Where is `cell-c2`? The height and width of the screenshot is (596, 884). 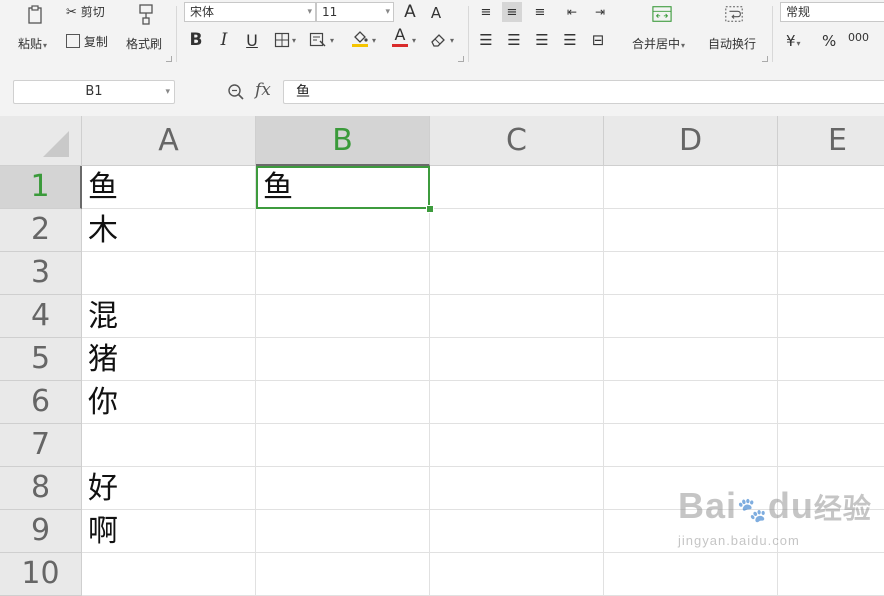
cell-c2 is located at coordinates (517, 230).